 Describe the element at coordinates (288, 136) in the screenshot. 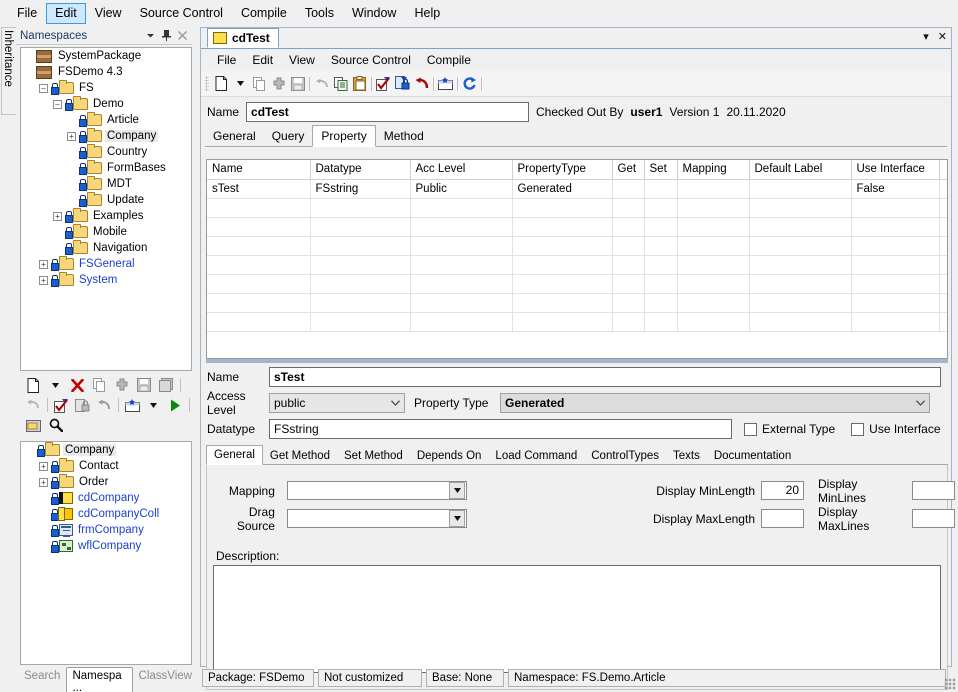

I see `object-tab-query: Query` at that location.